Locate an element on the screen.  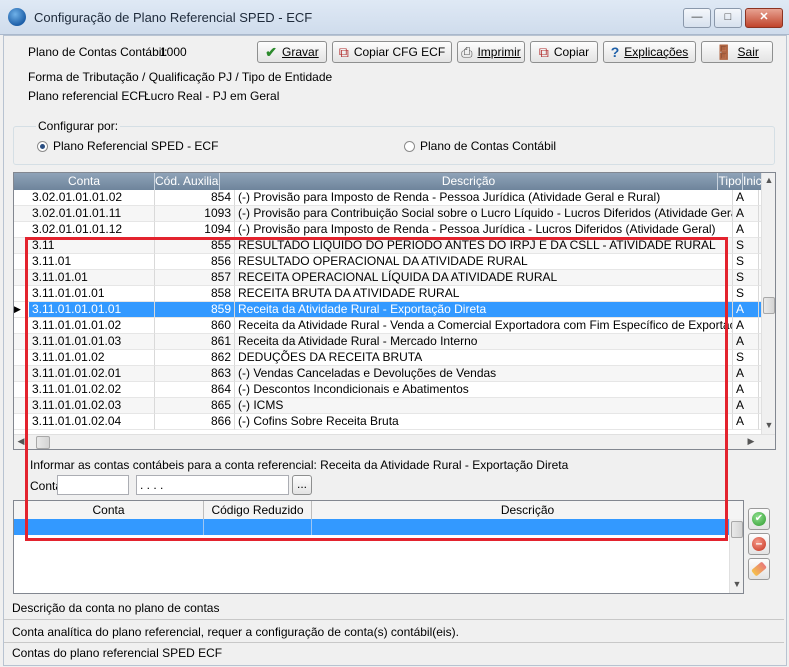
col-tipo: Tipo is located at coordinates (730, 181).